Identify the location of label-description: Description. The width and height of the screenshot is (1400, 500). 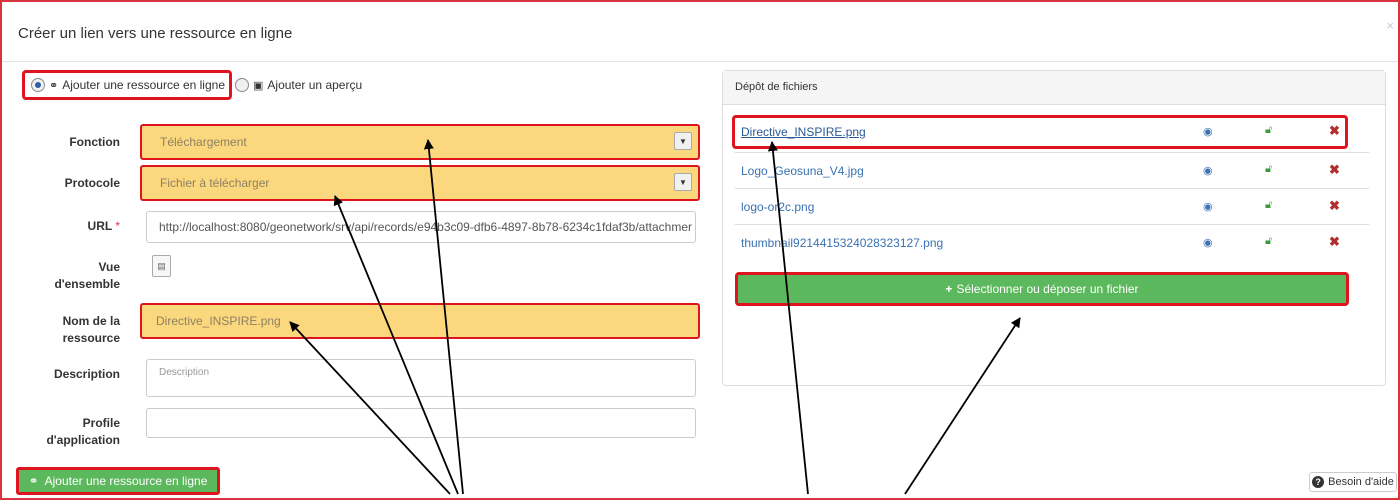
(86, 374).